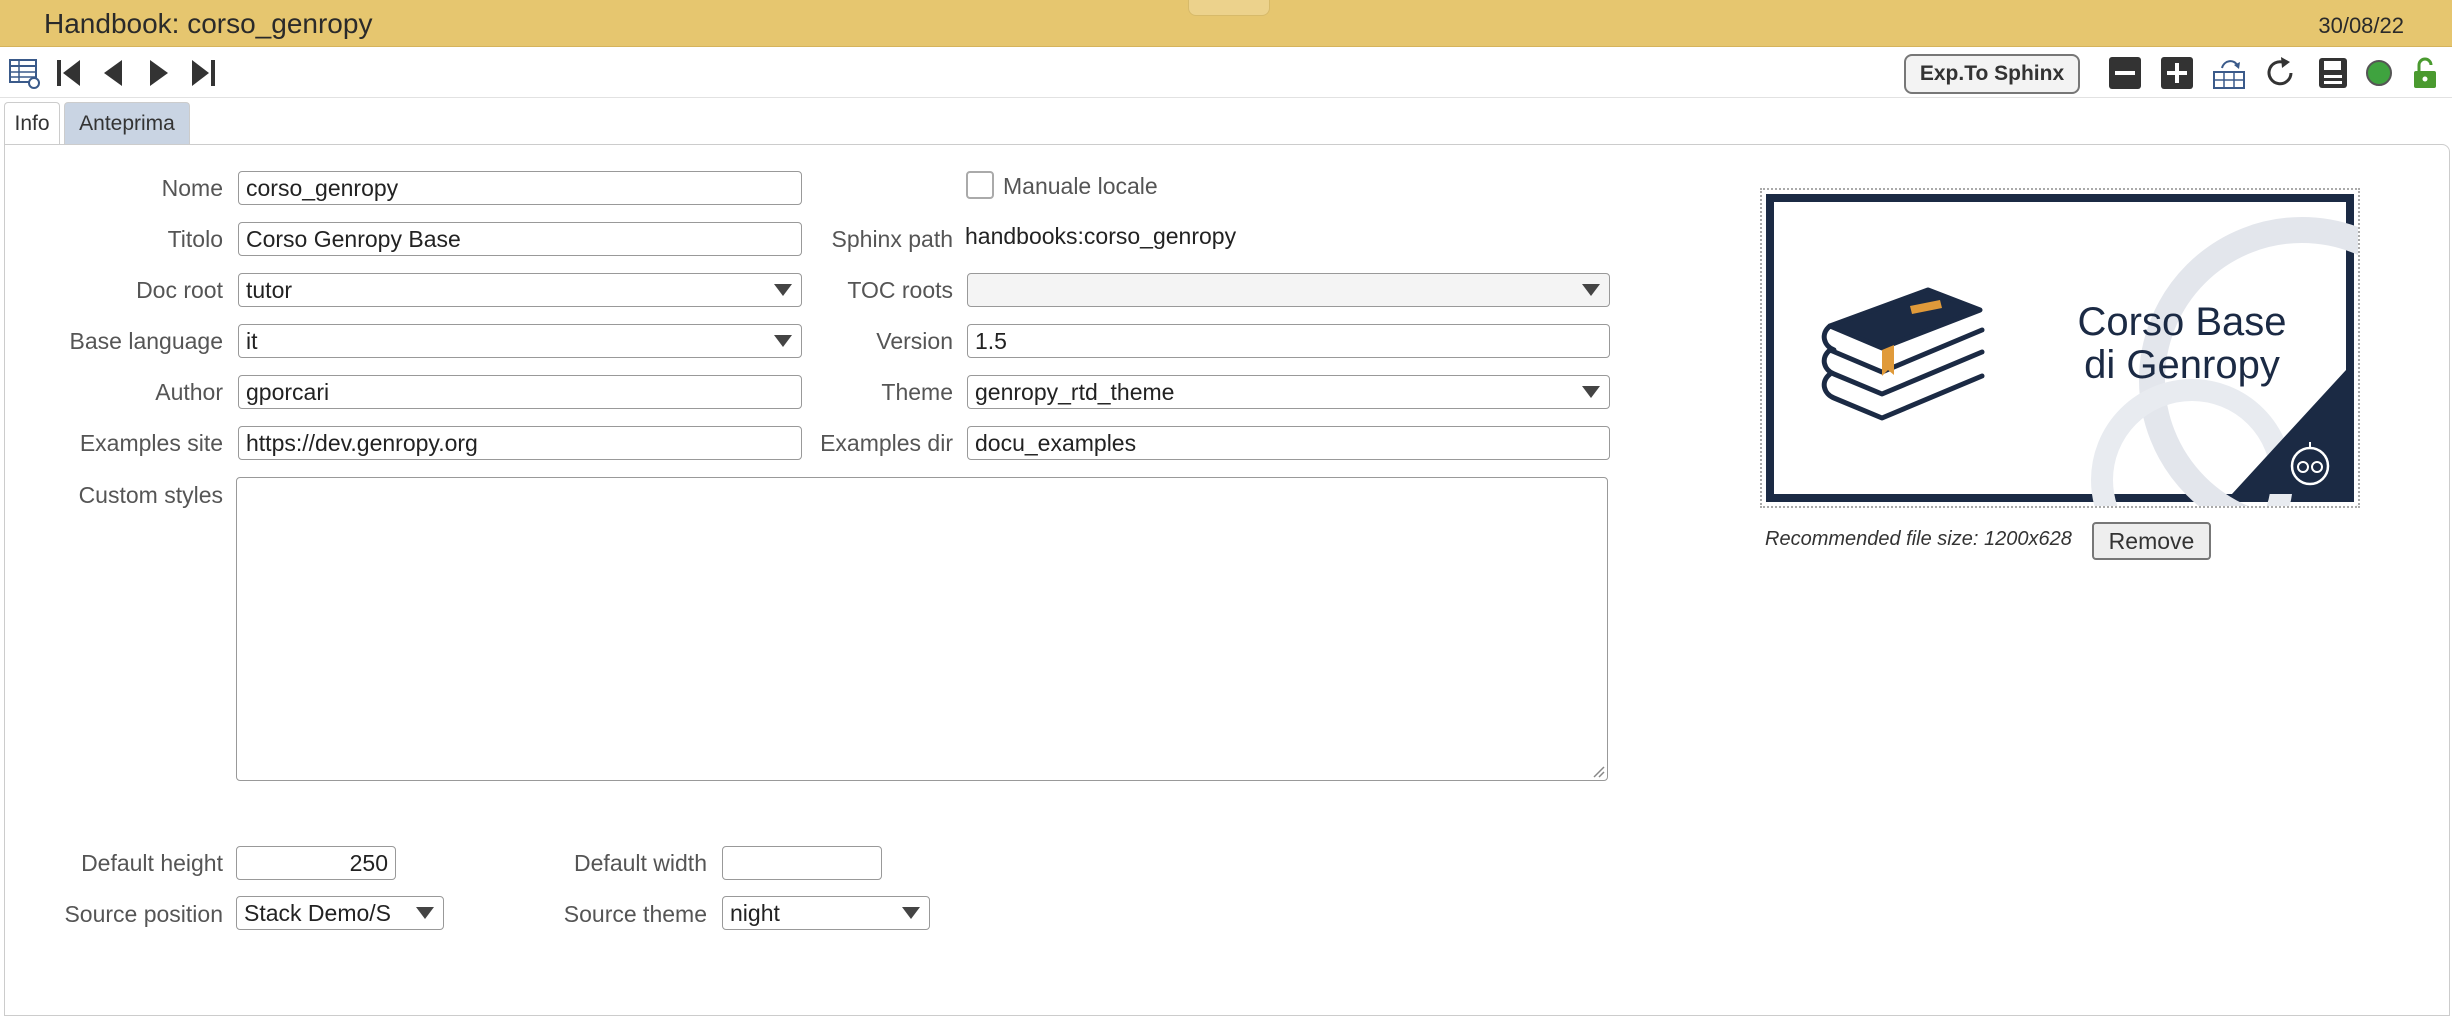 Image resolution: width=2452 pixels, height=1016 pixels. I want to click on next-record-icon, so click(159, 73).